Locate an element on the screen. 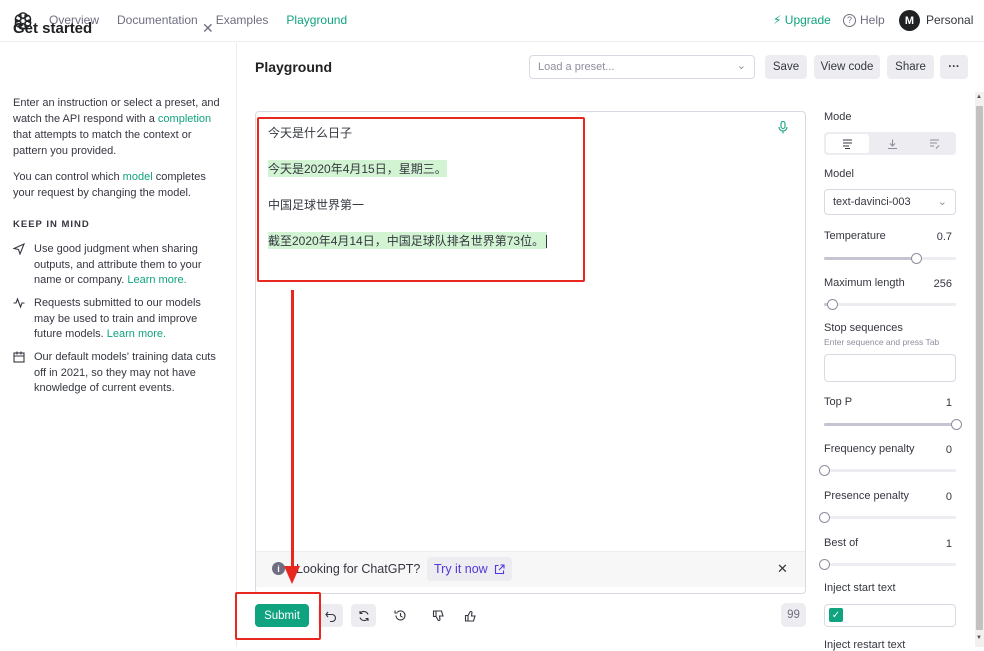 This screenshot has width=984, height=651. annotation-box-submit is located at coordinates (278, 616).